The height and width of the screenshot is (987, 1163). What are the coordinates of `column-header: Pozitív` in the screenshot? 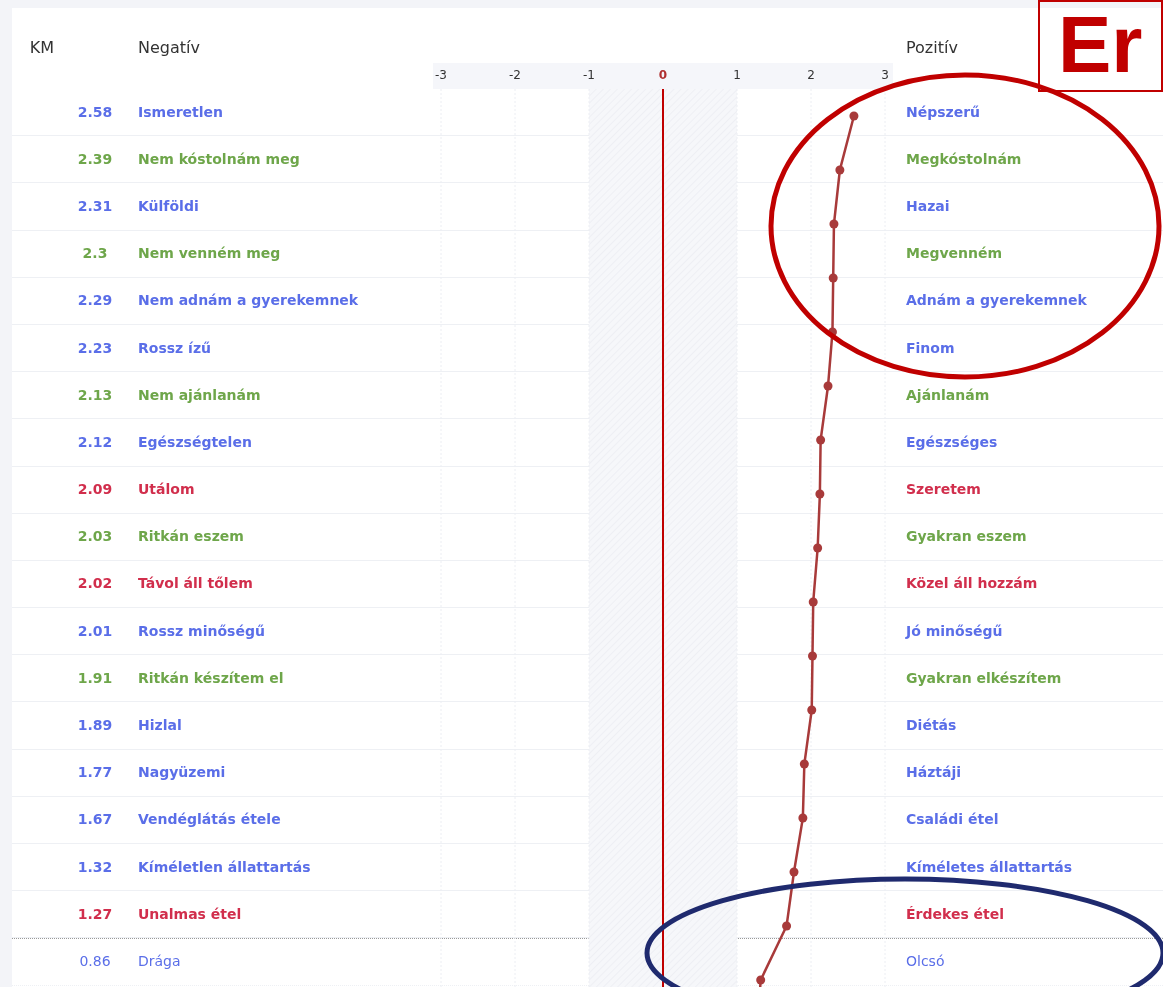 It's located at (931, 48).